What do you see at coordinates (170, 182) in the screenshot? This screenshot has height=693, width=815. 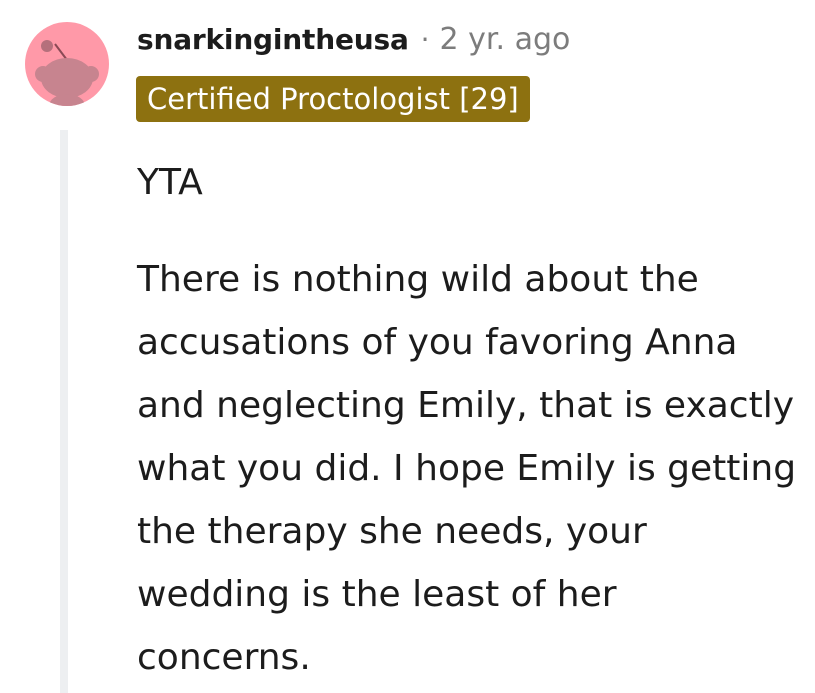 I see `comment-paragraph: YTA` at bounding box center [170, 182].